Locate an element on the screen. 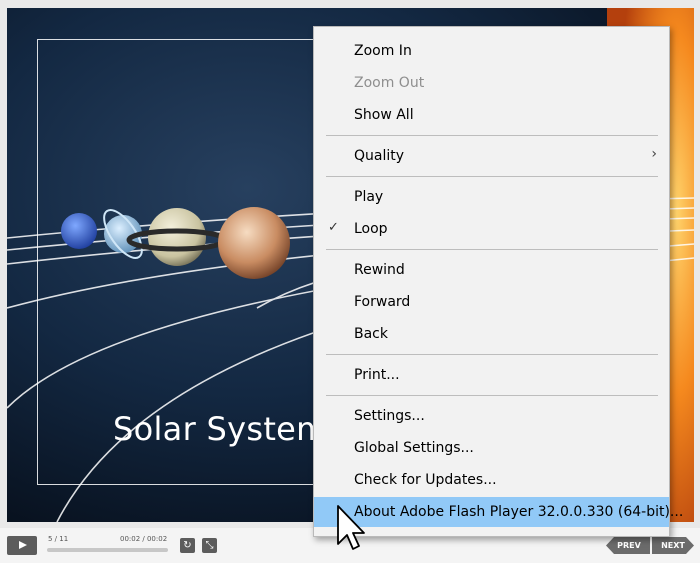  slide-title: Solar System is located at coordinates (220, 429).